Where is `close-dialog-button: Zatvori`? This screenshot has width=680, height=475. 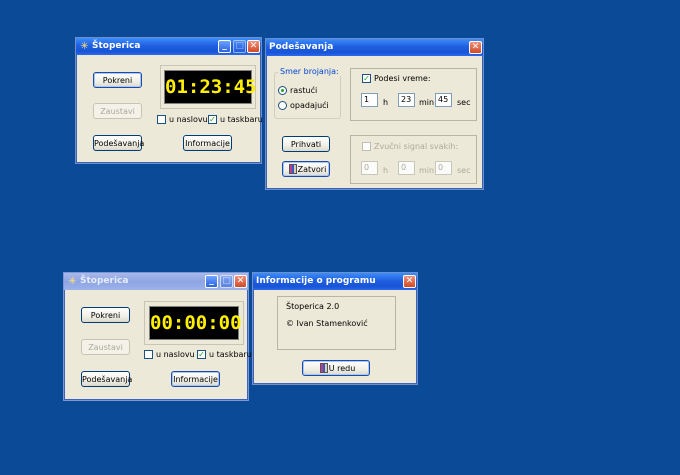 close-dialog-button: Zatvori is located at coordinates (306, 169).